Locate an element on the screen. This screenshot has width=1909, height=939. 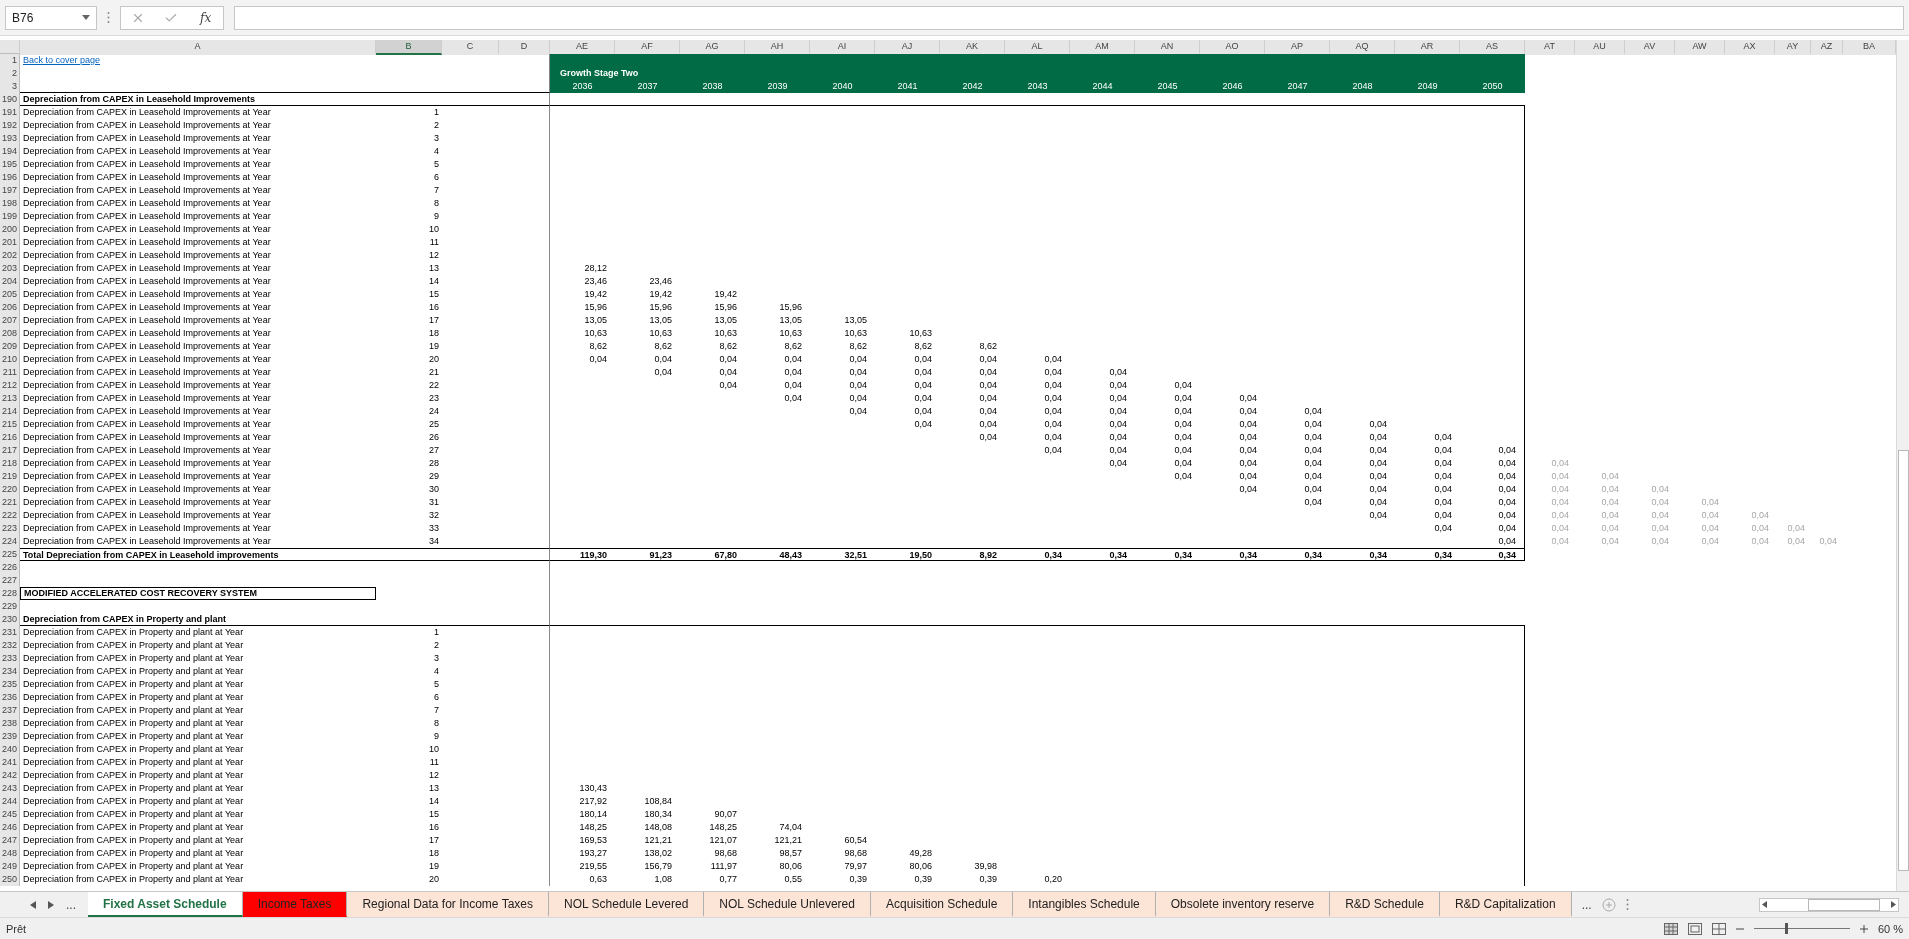
row-number: 217 is located at coordinates (10, 450).